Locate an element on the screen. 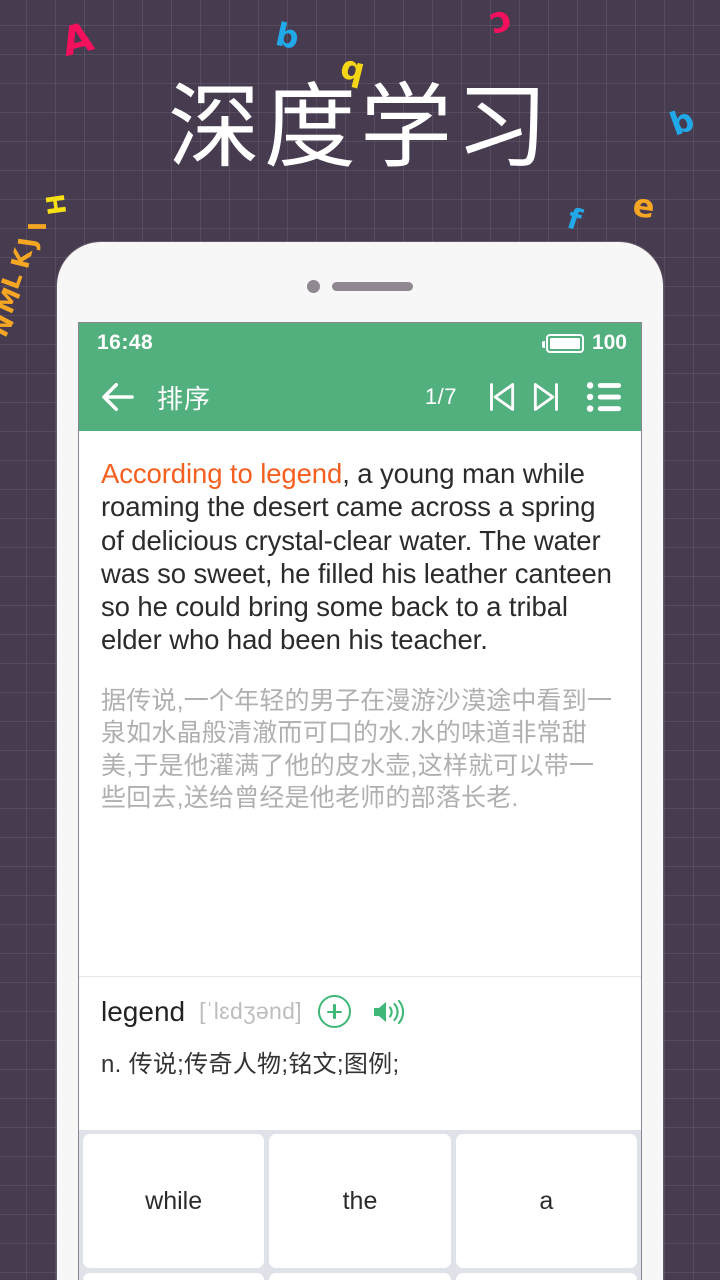 This screenshot has width=720, height=1280. page-title: 深度学习 is located at coordinates (359, 128).